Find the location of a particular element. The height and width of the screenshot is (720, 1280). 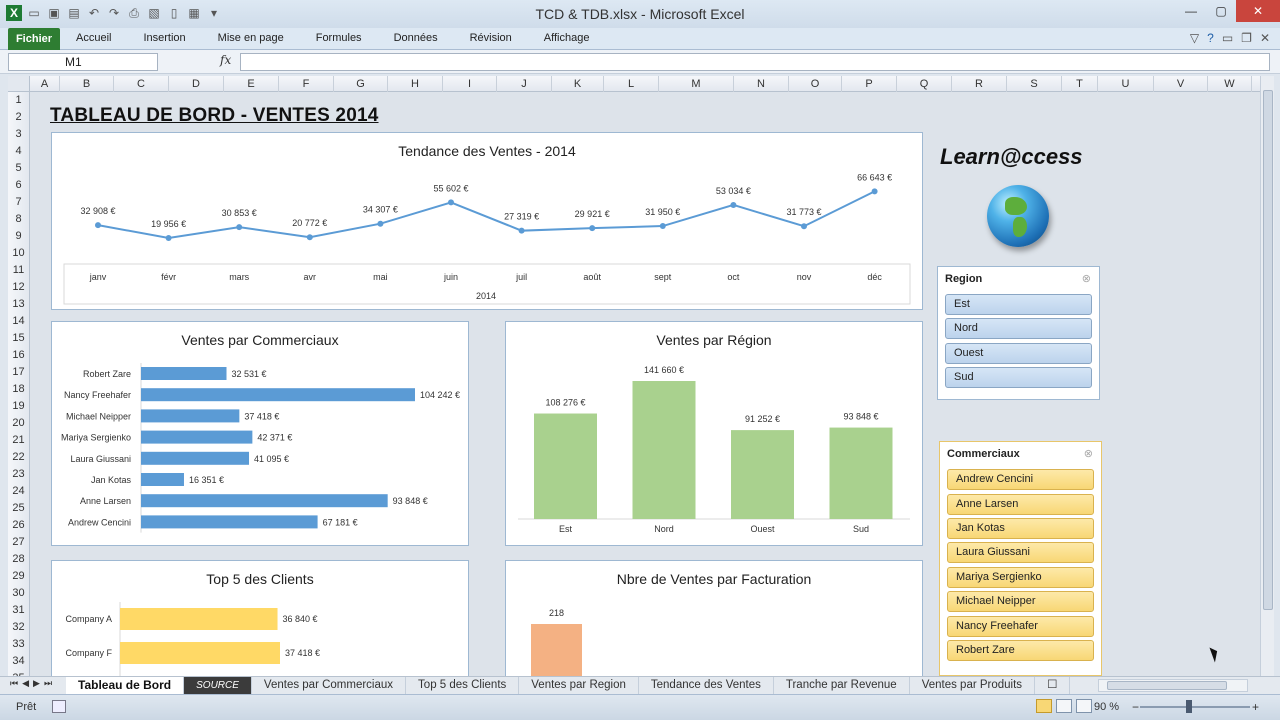

scroll-thumb is located at coordinates (1268, 350).